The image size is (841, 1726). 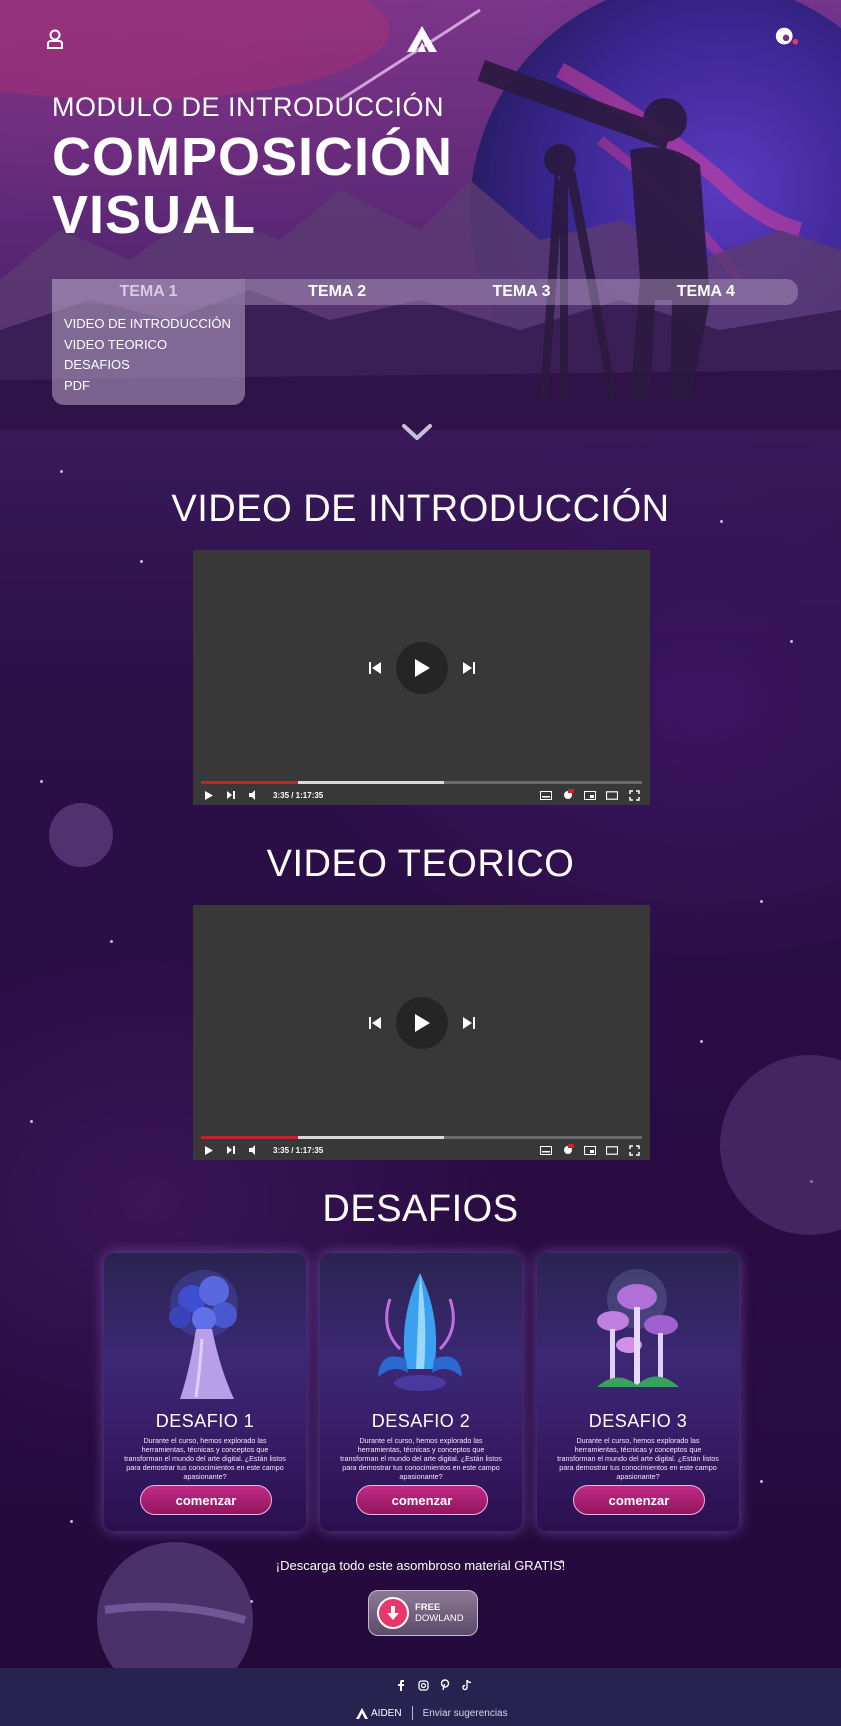 What do you see at coordinates (401, 1685) in the screenshot?
I see `facebook-icon` at bounding box center [401, 1685].